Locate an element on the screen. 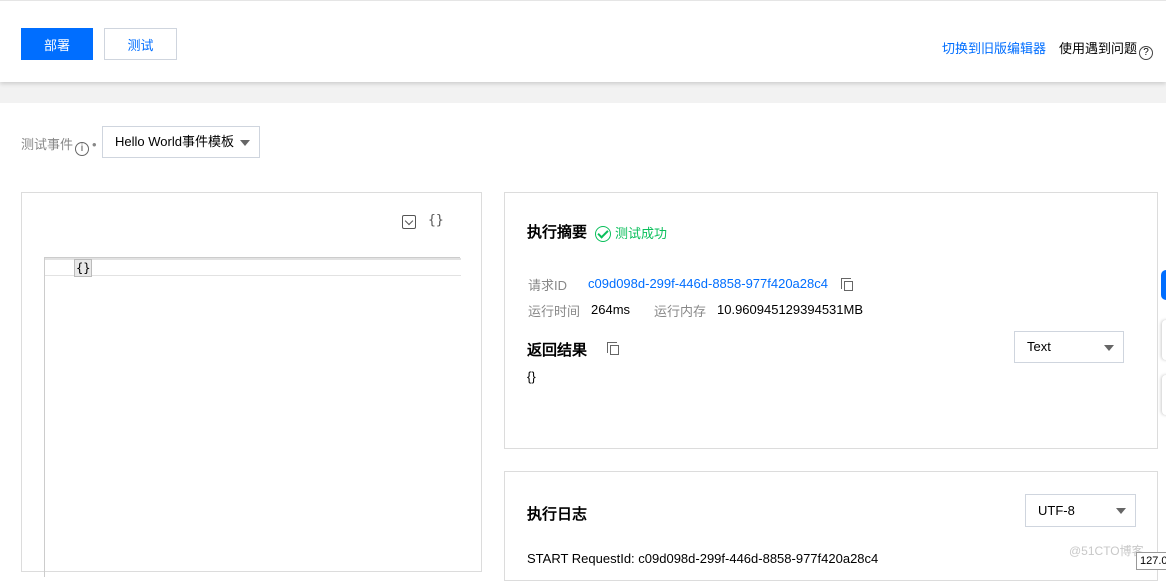 The height and width of the screenshot is (581, 1166). watermark: @51CTO博客 is located at coordinates (1106, 551).